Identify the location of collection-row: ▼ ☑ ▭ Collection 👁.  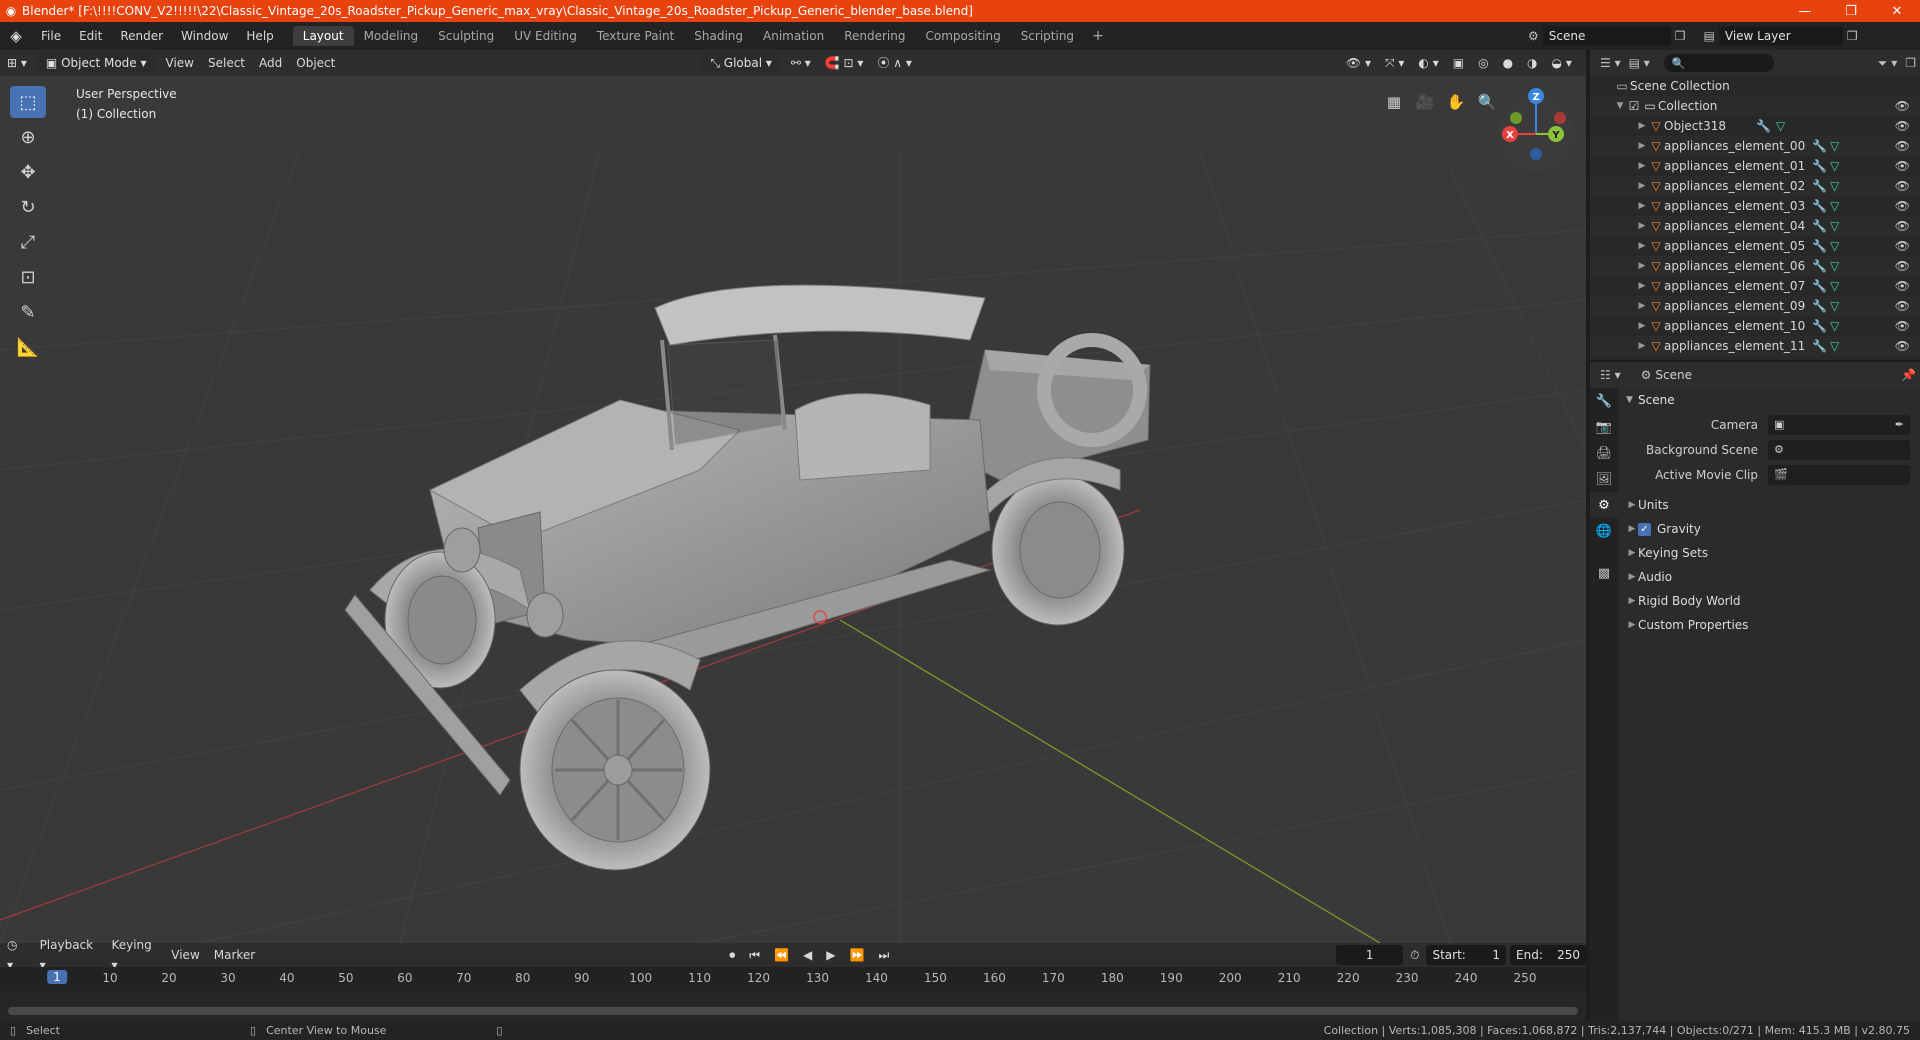
(1755, 106).